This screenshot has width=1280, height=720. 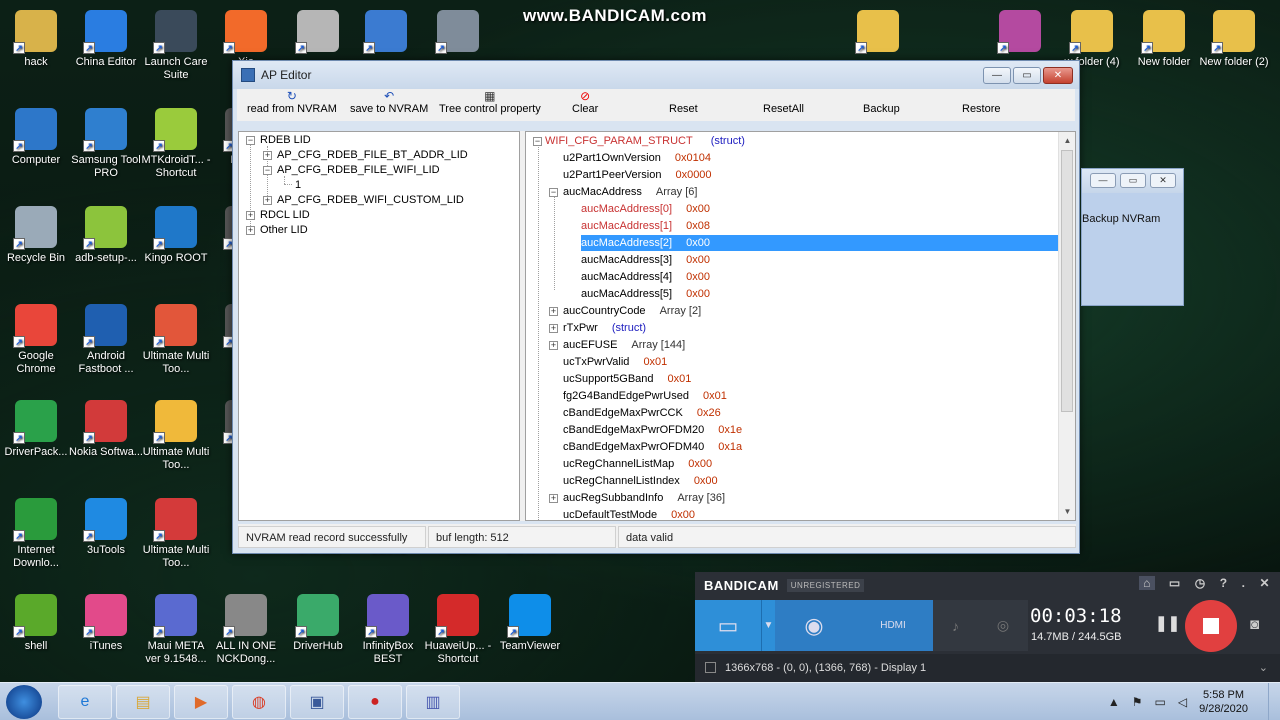 What do you see at coordinates (637, 175) in the screenshot?
I see `struct-field-row: u2Part1PeerVersion 0x0000` at bounding box center [637, 175].